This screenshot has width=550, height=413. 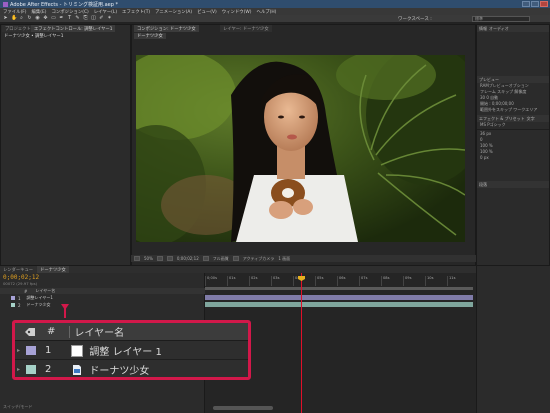 I want to click on pen-tool-icon: ✒, so click(x=61, y=18).